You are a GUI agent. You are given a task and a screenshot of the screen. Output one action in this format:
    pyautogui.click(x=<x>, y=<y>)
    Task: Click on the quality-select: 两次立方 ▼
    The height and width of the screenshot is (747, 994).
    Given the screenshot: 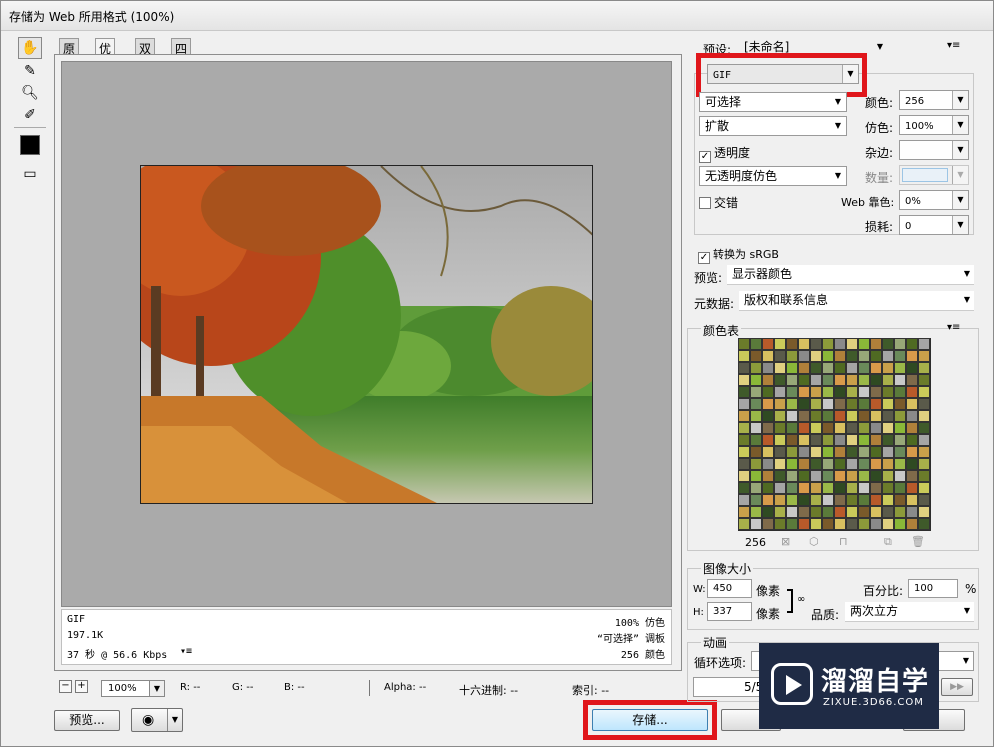 What is the action you would take?
    pyautogui.click(x=909, y=612)
    